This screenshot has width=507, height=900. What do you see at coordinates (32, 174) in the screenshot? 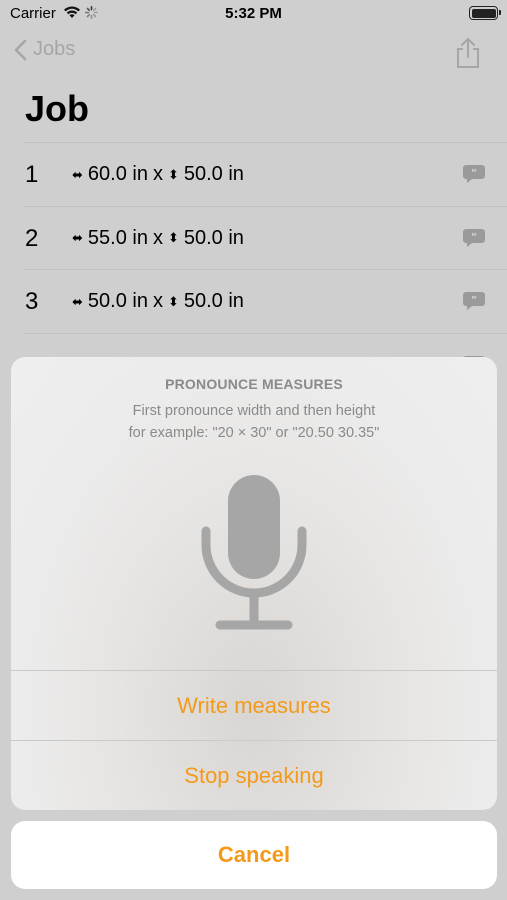
I see `job-number: 1` at bounding box center [32, 174].